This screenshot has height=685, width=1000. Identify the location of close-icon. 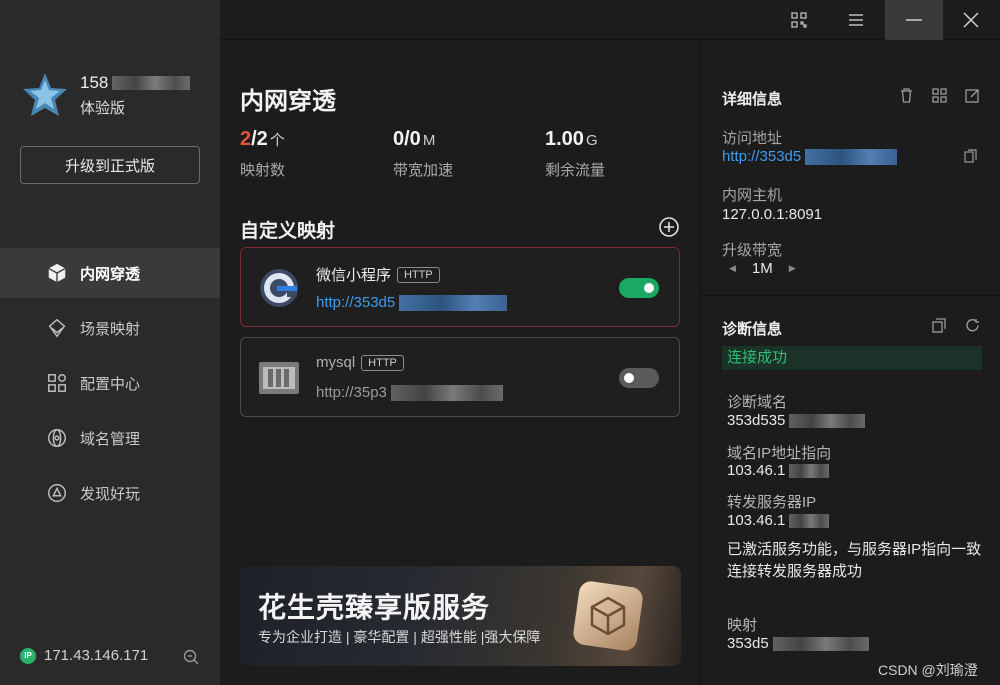
(971, 20).